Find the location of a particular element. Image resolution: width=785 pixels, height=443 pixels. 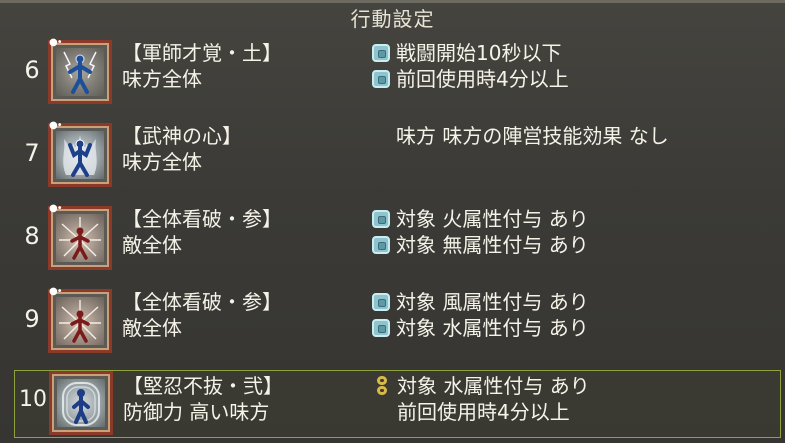

top-border is located at coordinates (392, 1).